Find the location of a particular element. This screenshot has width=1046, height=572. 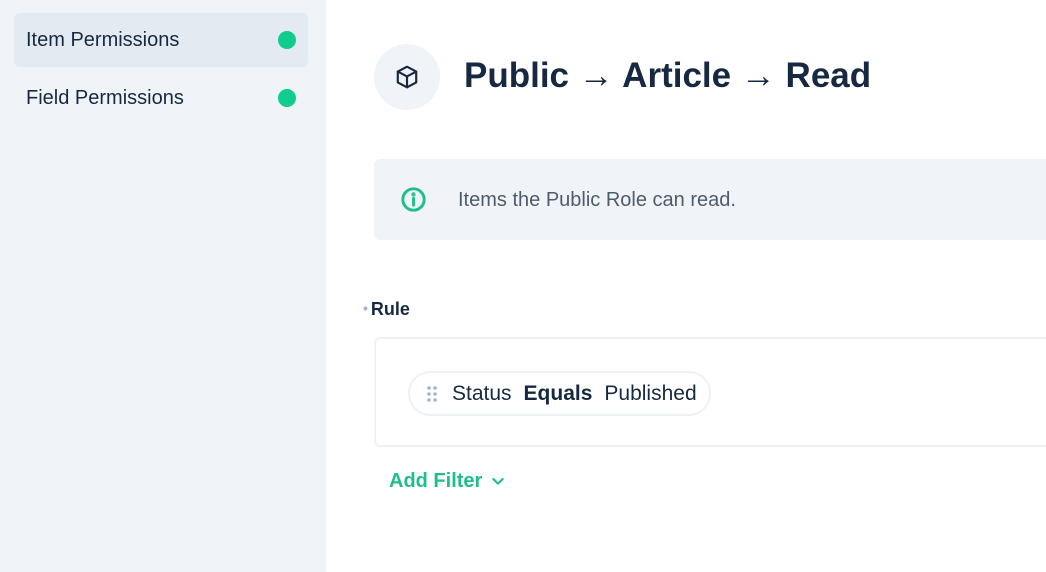

page-title: Public → Article → Read is located at coordinates (668, 75).